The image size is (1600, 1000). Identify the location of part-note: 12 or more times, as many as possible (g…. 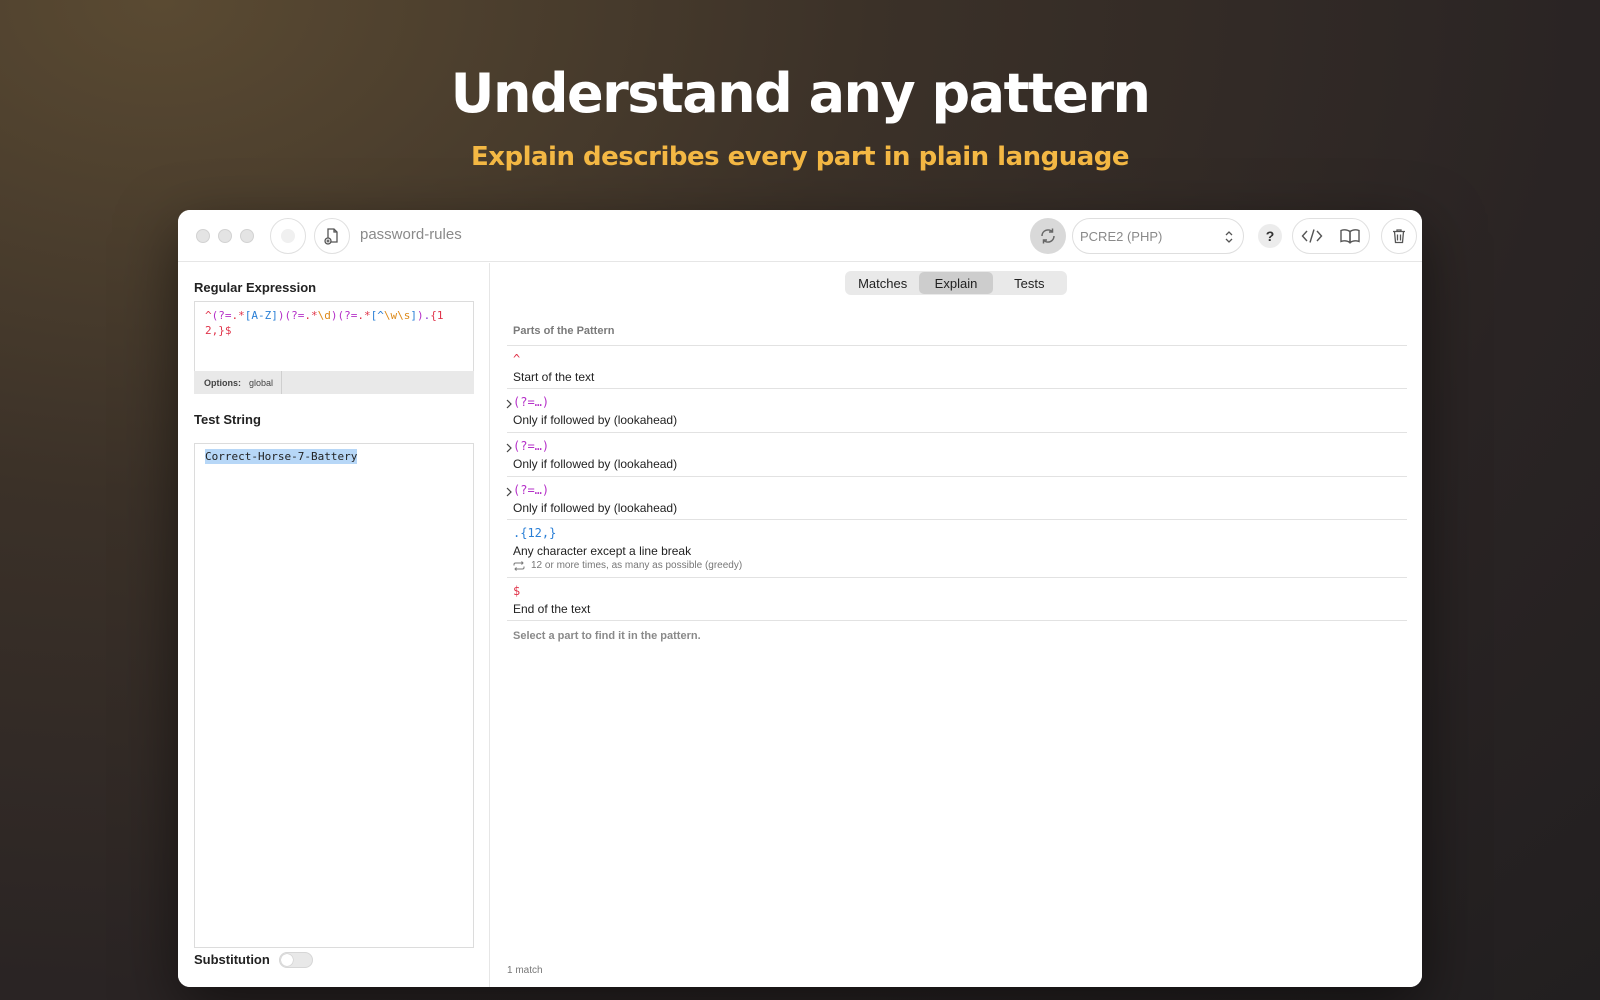
(627, 565).